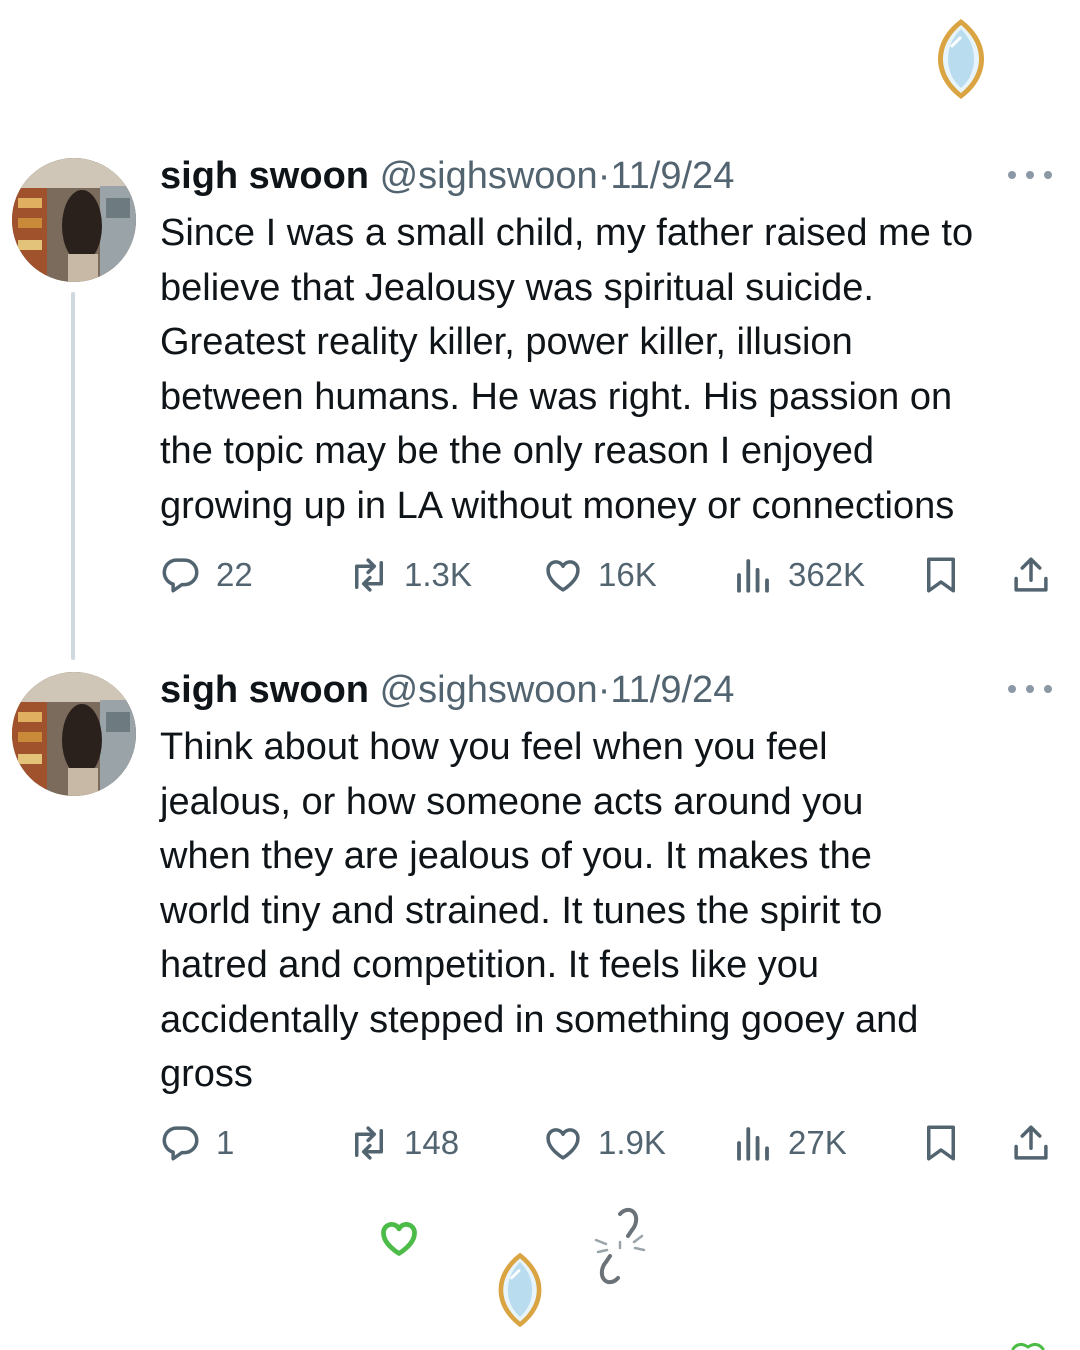  I want to click on retweet-button: 148, so click(403, 1143).